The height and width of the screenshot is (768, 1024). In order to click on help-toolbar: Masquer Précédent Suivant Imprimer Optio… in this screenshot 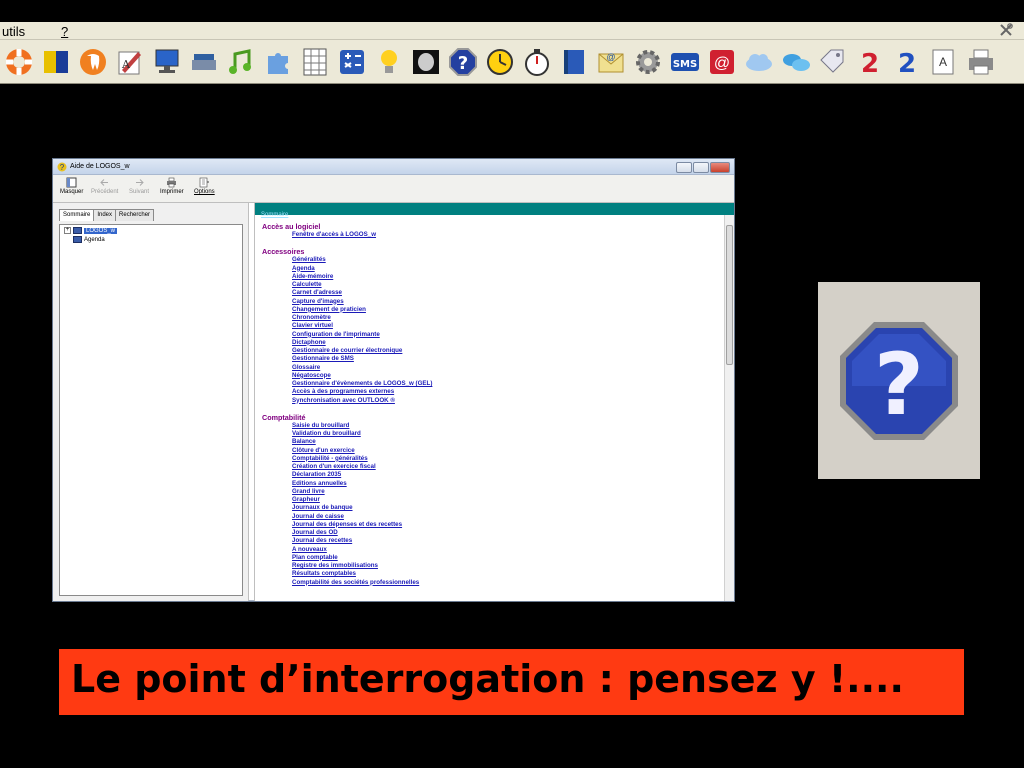, I will do `click(393, 189)`.